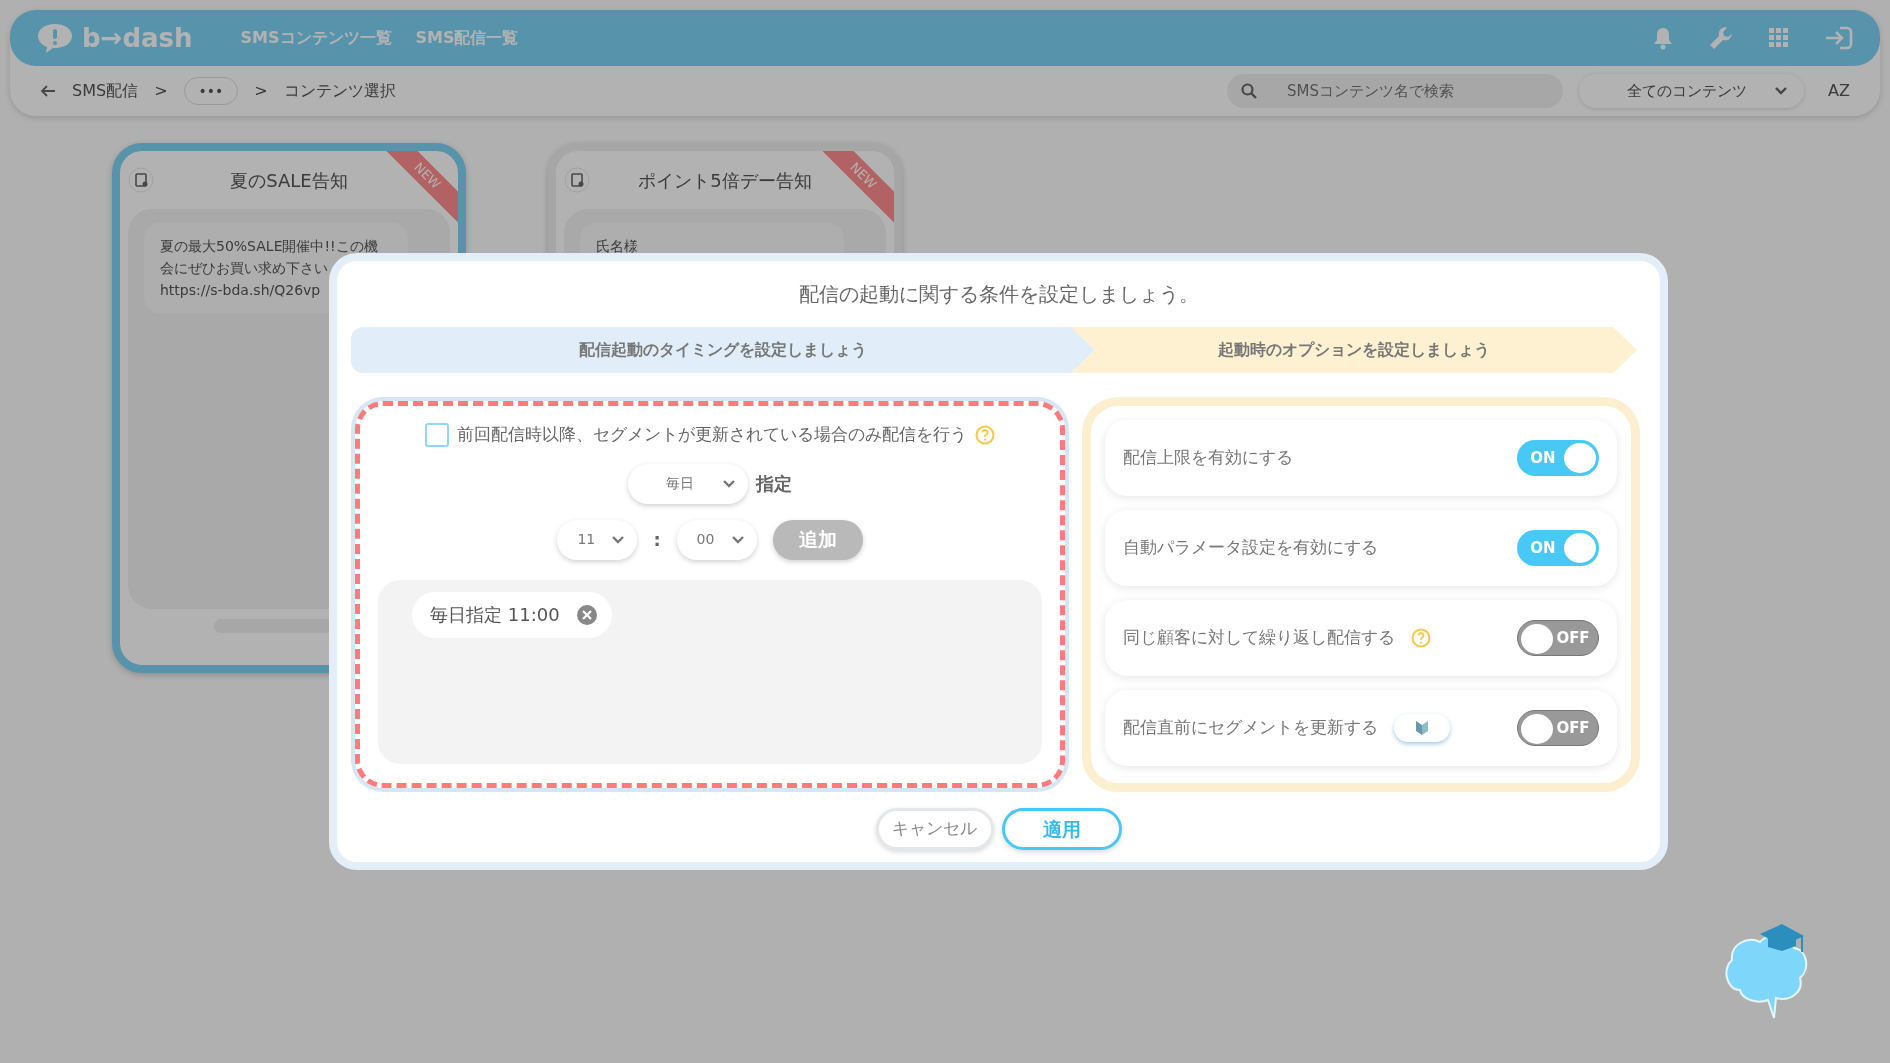  I want to click on dialog-title: 配信の起動に関する条件を設定しましょう。, so click(998, 294).